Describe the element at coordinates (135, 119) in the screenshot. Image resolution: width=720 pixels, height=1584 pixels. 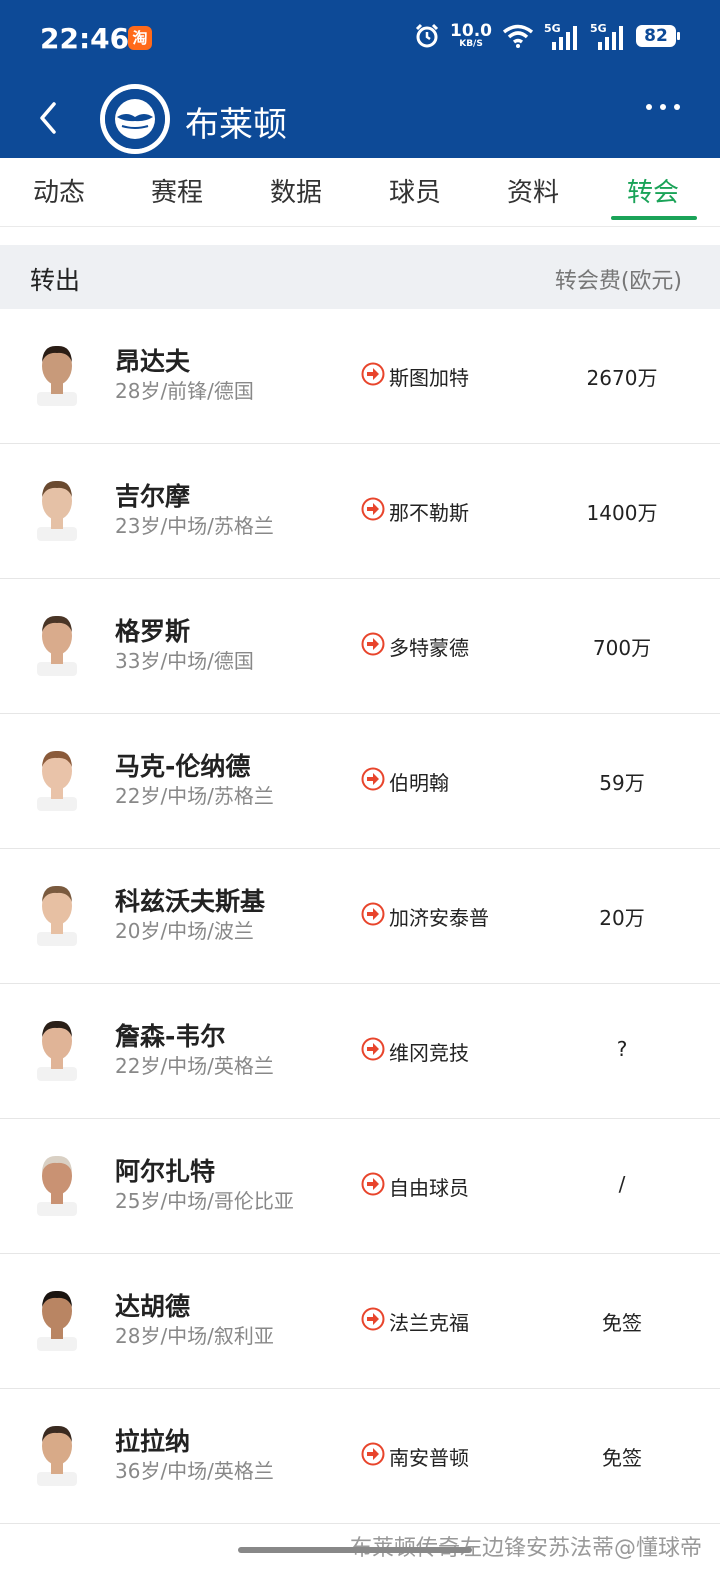
I see `team-crest-icon` at that location.